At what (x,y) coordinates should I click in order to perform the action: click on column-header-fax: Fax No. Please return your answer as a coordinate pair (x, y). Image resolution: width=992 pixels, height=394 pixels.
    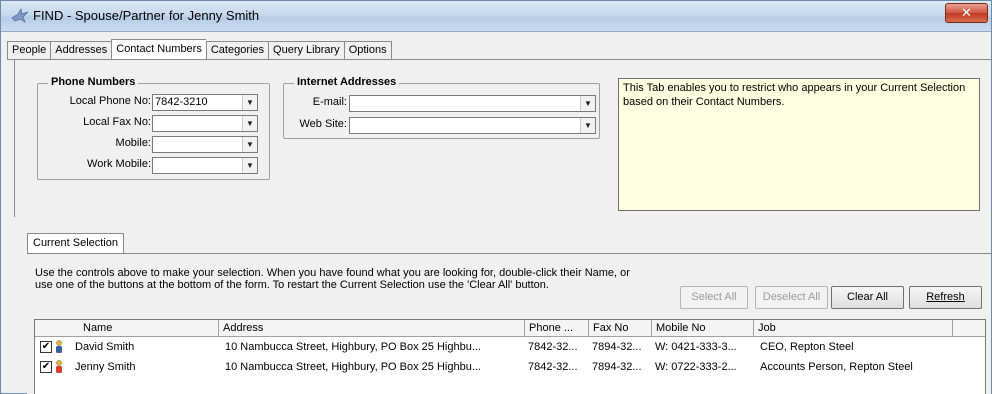
    Looking at the image, I should click on (620, 328).